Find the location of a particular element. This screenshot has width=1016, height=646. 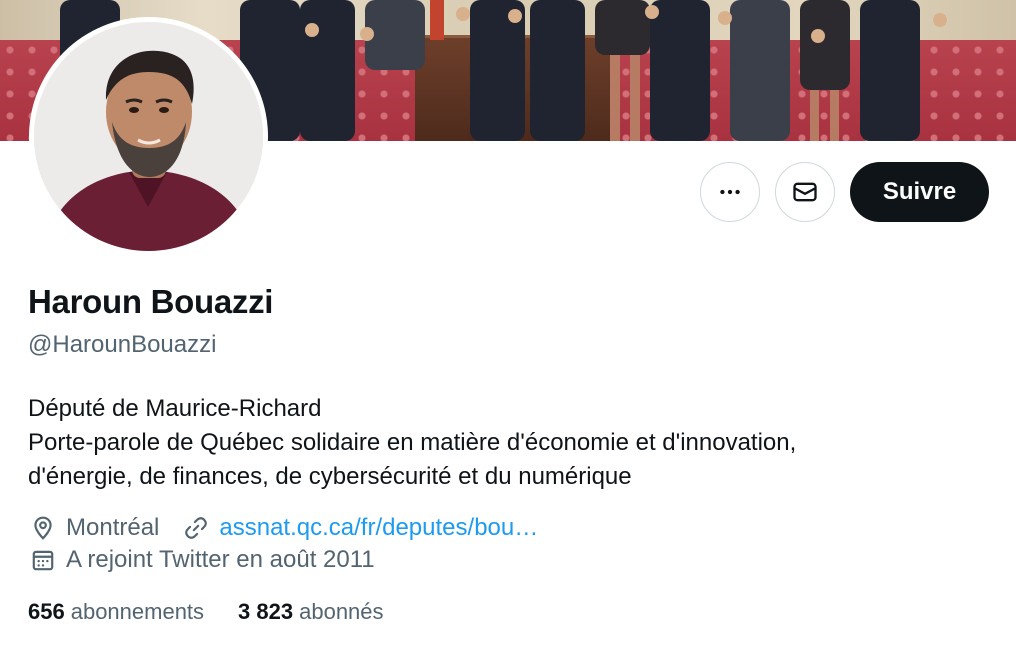

more-button is located at coordinates (730, 192).